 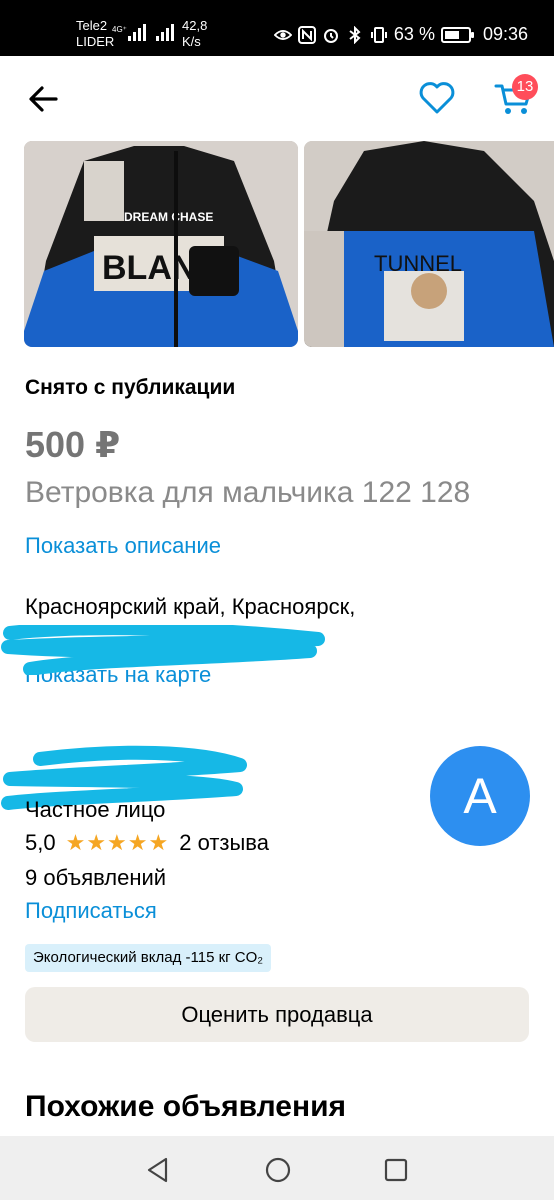 What do you see at coordinates (118, 675) in the screenshot?
I see `show-on-map-link: Показать на карте` at bounding box center [118, 675].